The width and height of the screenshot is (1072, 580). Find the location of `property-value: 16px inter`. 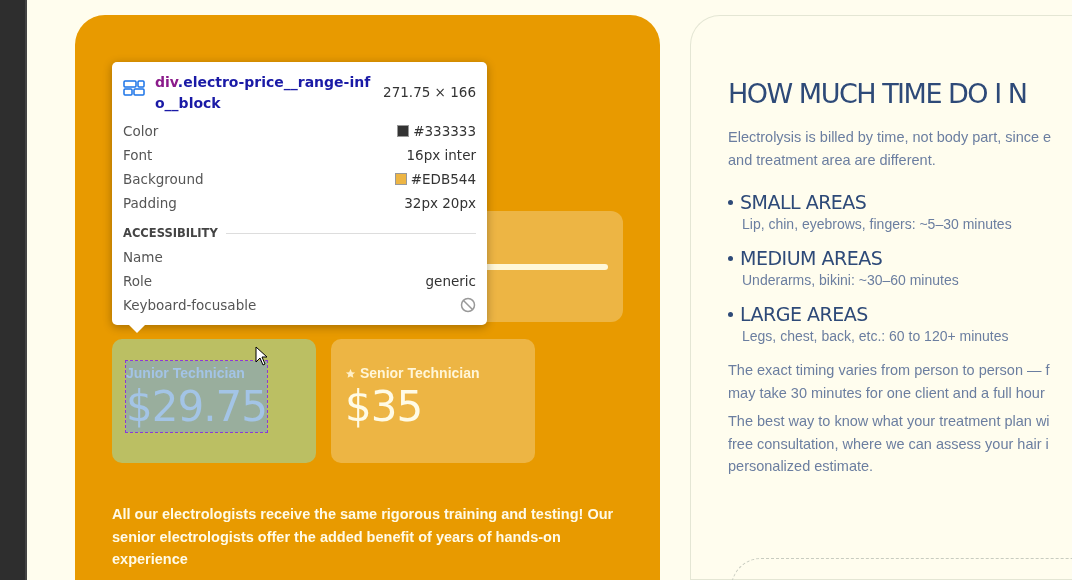

property-value: 16px inter is located at coordinates (441, 155).